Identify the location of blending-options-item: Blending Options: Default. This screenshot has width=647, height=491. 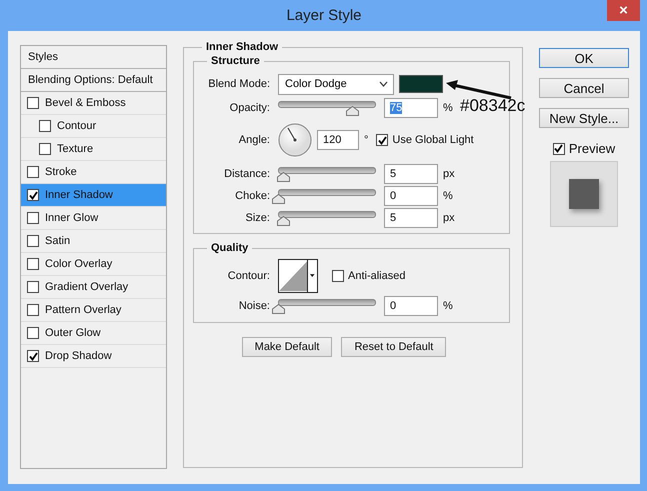
(93, 80).